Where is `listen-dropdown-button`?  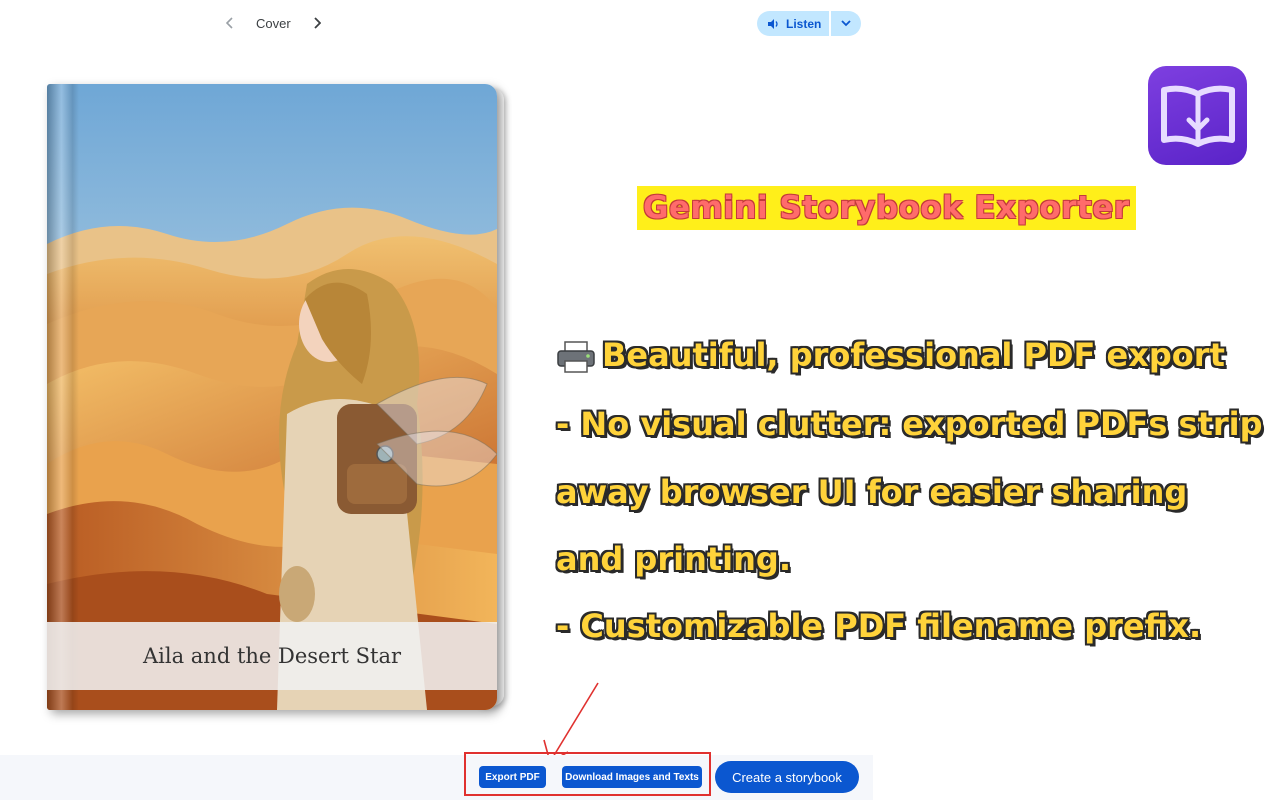
listen-dropdown-button is located at coordinates (846, 23).